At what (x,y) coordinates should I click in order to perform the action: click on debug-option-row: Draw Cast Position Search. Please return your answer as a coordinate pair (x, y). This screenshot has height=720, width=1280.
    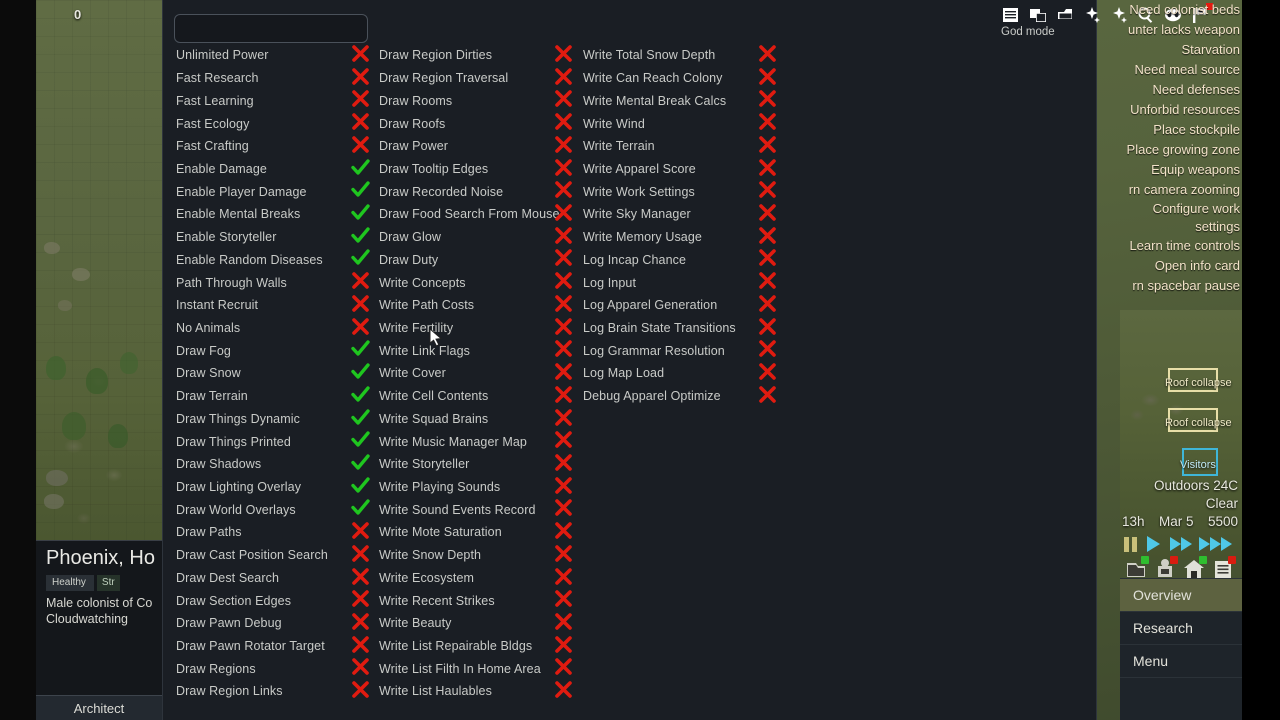
    Looking at the image, I should click on (276, 555).